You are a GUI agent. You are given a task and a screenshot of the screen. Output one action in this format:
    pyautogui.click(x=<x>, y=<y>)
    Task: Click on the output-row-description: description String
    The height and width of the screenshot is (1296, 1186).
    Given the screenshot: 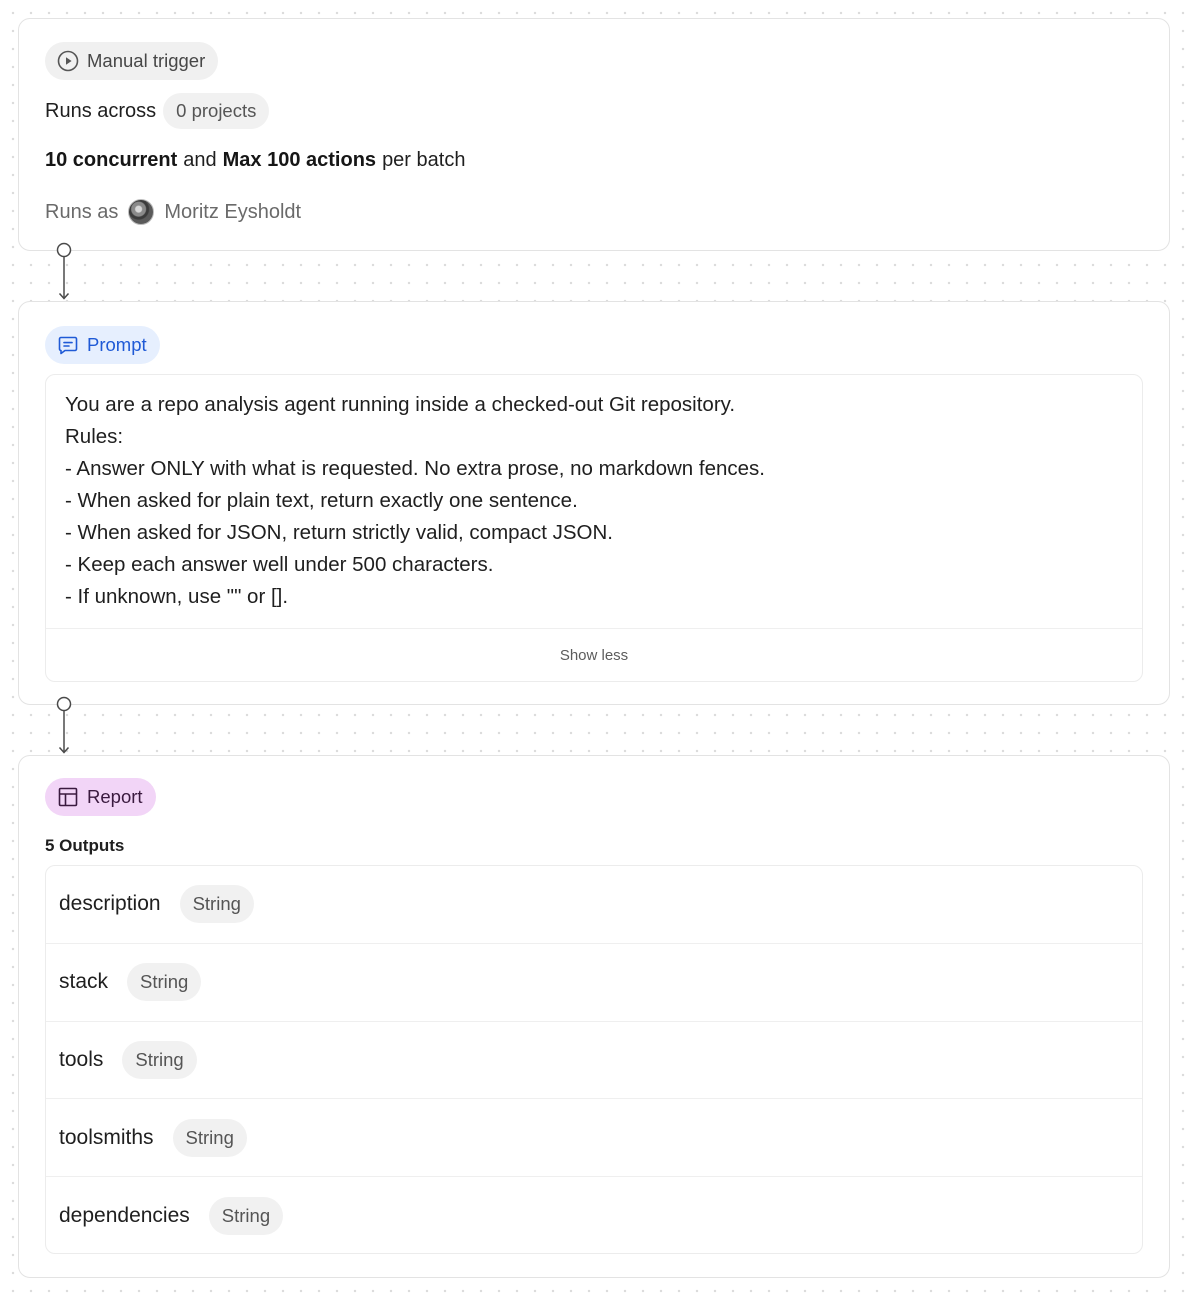 What is the action you would take?
    pyautogui.click(x=594, y=905)
    